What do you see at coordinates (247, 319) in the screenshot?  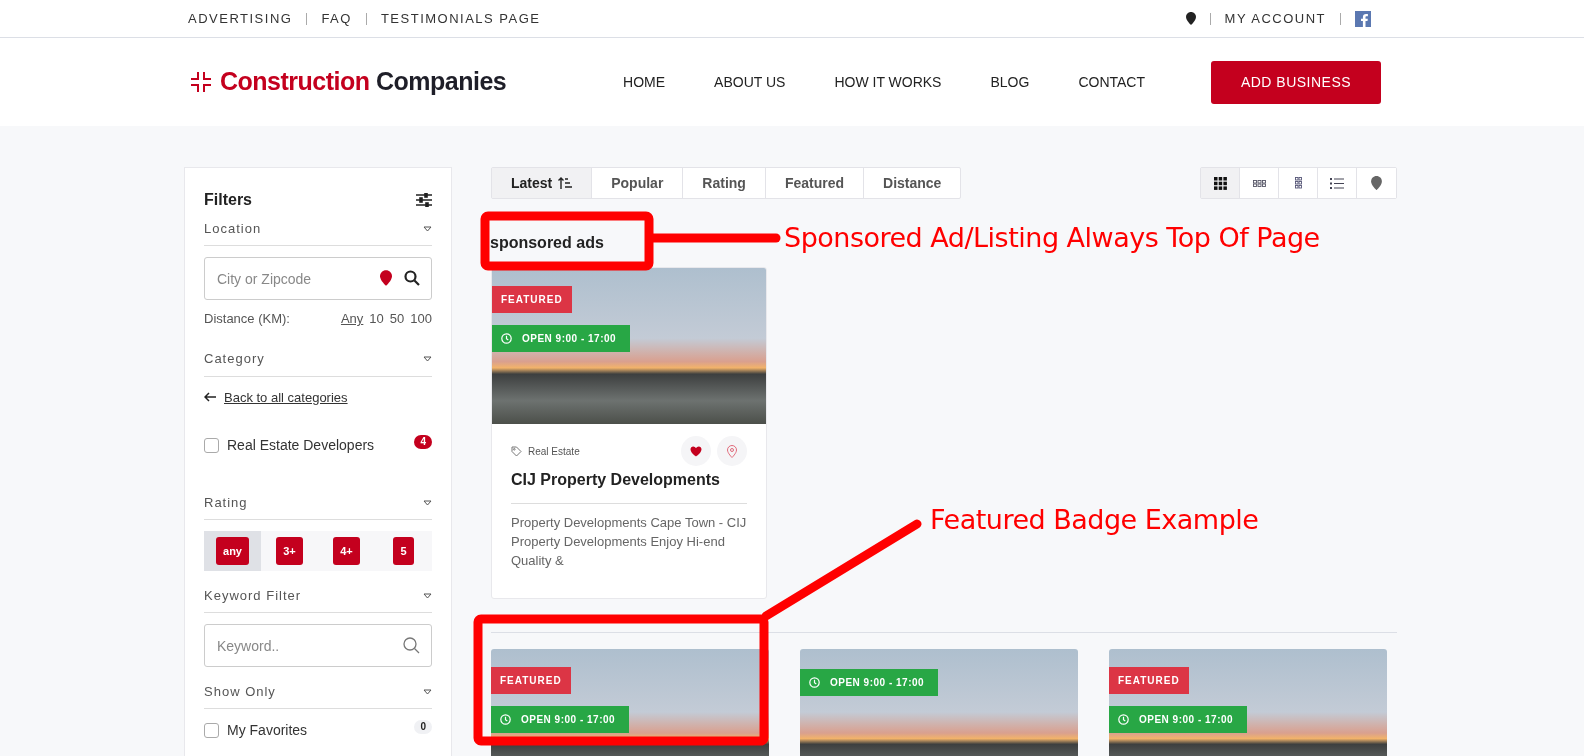 I see `distance-label: Distance (KM):` at bounding box center [247, 319].